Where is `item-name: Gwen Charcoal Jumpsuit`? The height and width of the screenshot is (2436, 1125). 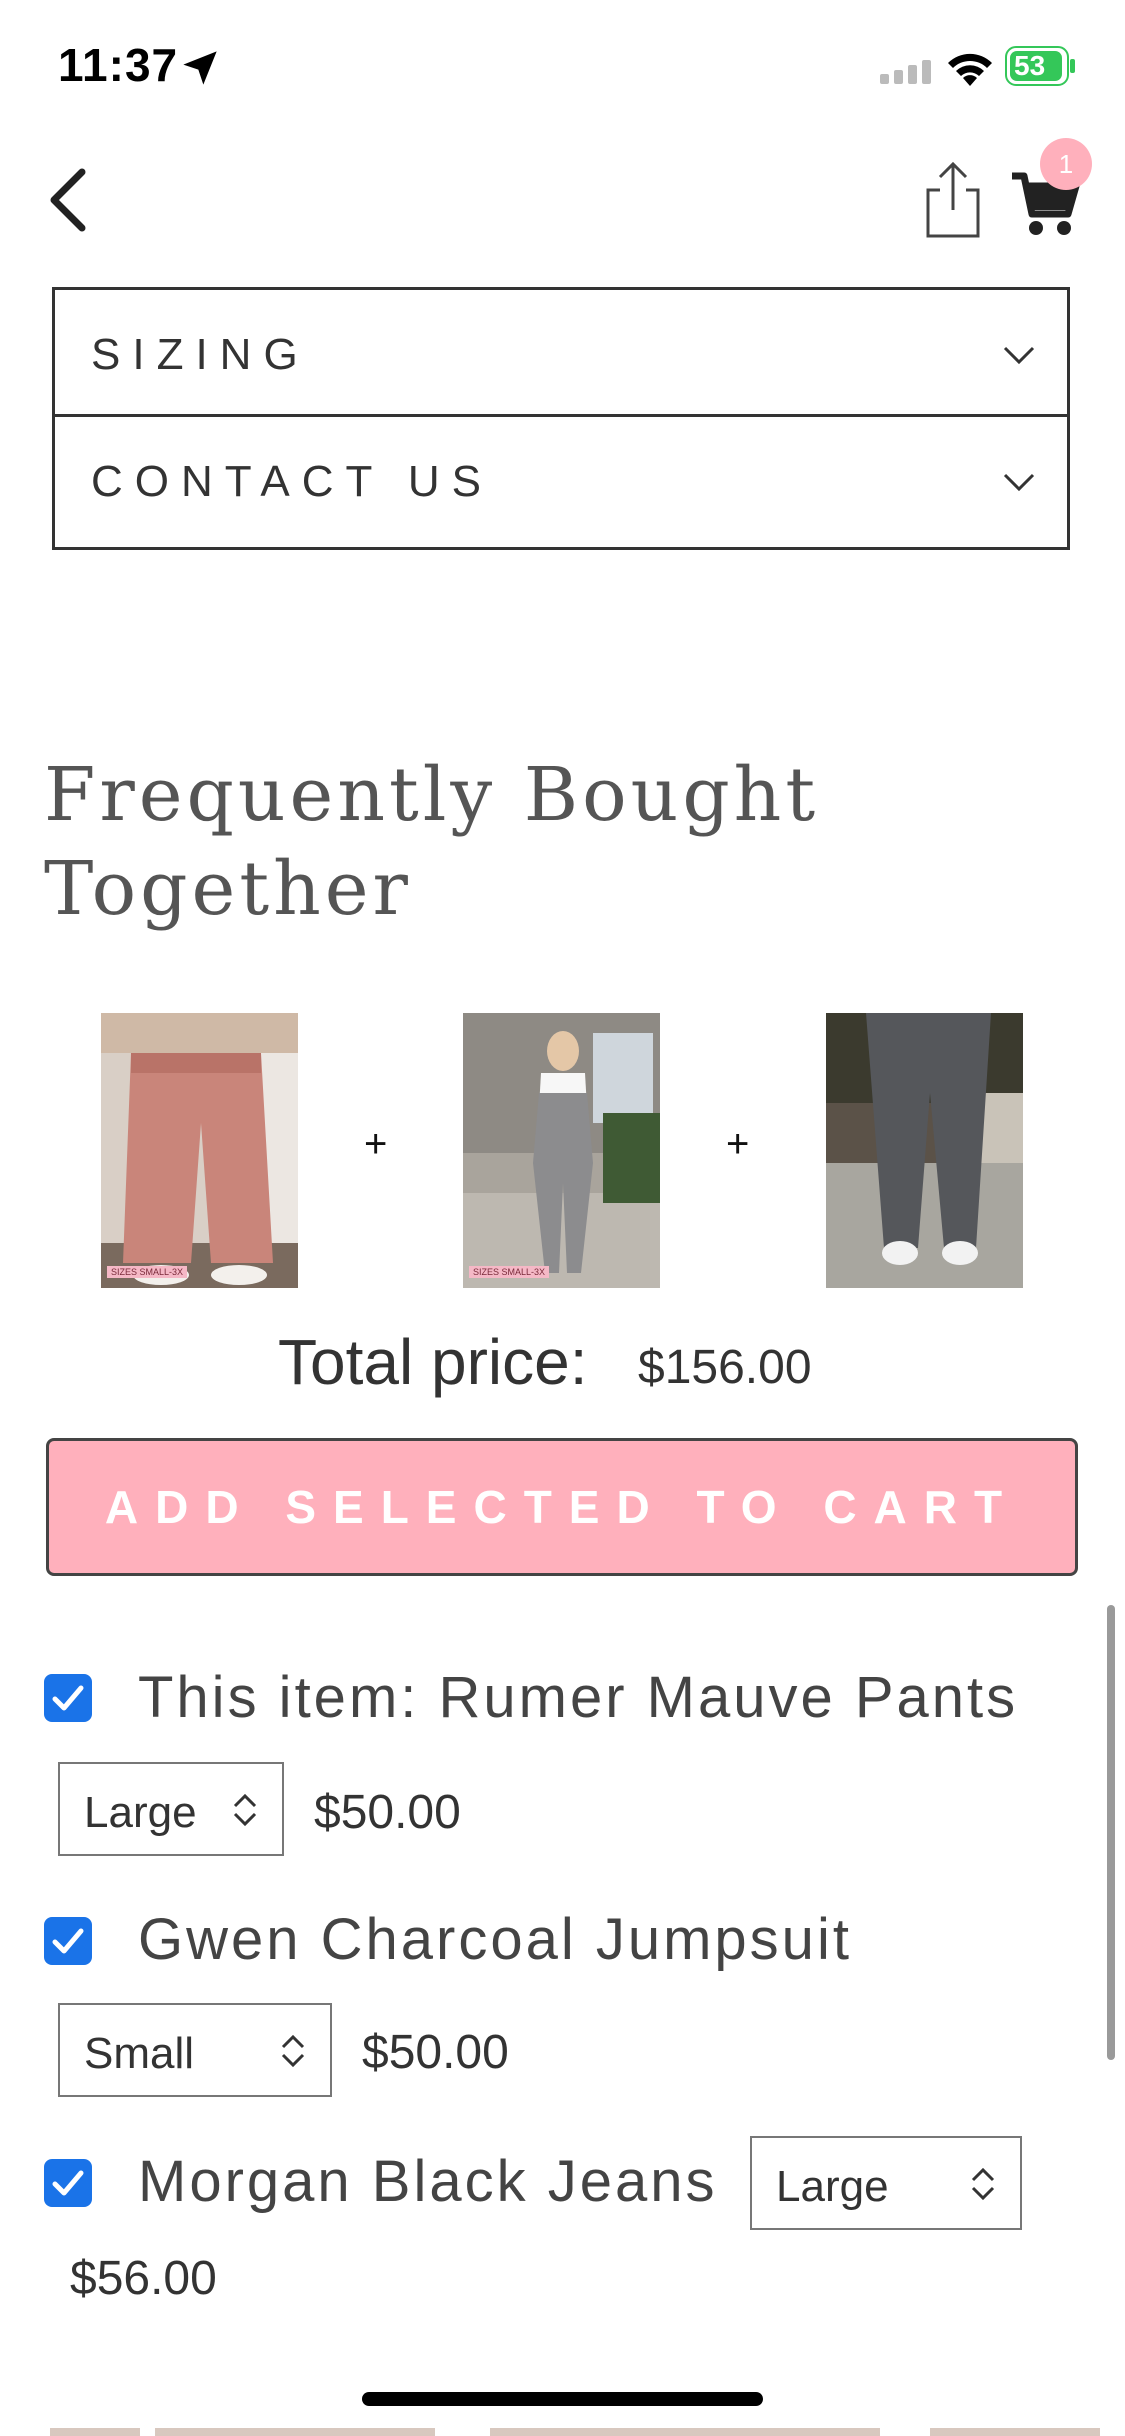 item-name: Gwen Charcoal Jumpsuit is located at coordinates (495, 1939).